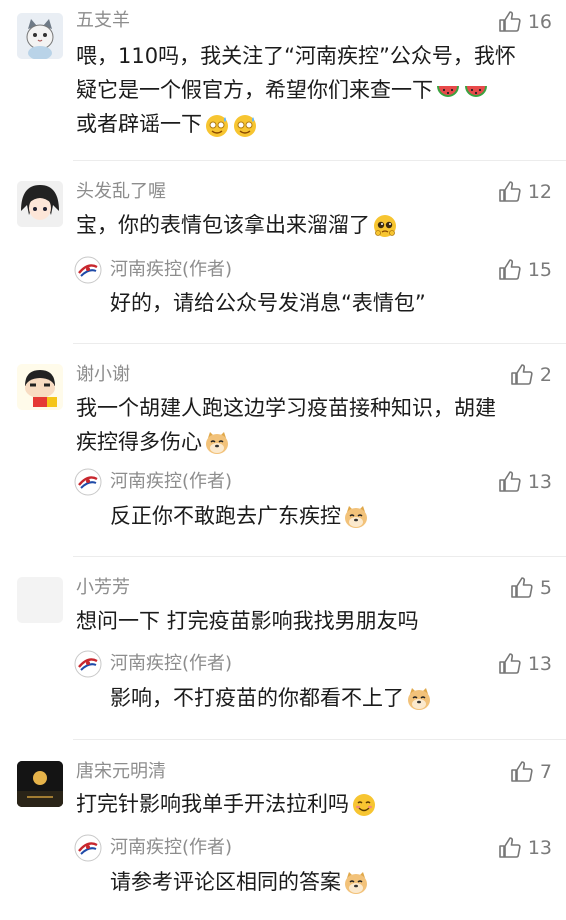 This screenshot has width=566, height=920. Describe the element at coordinates (271, 698) in the screenshot. I see `reply-text: 影响，不打疫苗的你都看不上了` at that location.